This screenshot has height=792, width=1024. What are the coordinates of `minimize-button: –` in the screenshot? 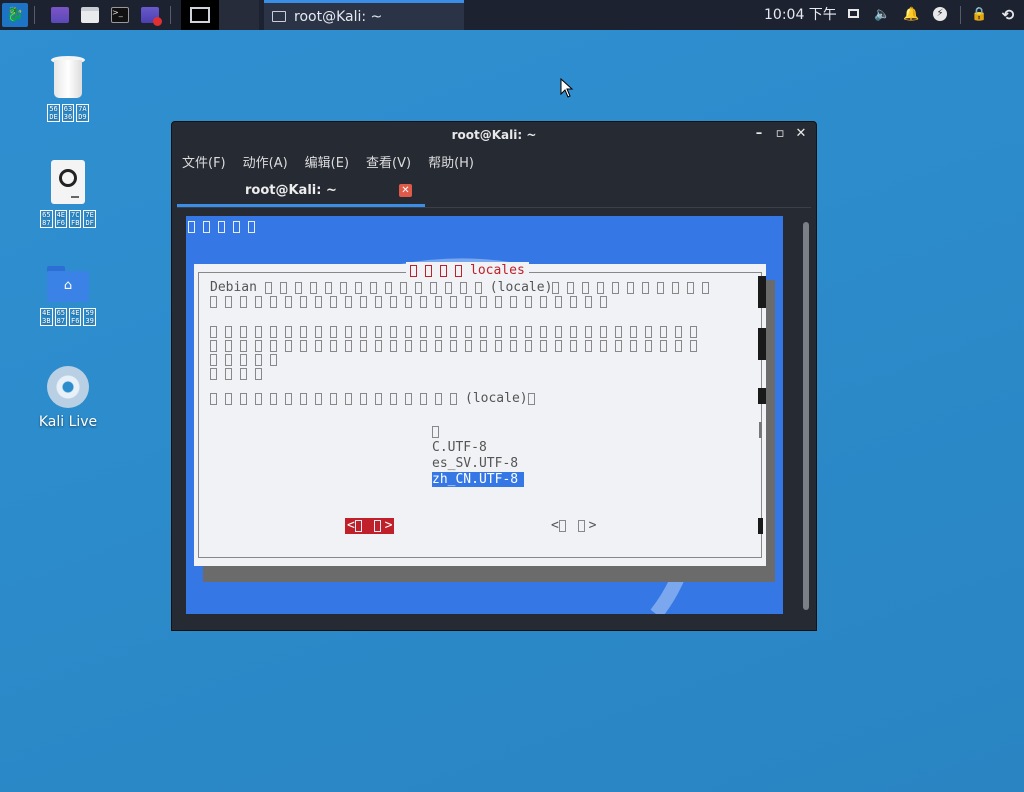 It's located at (759, 134).